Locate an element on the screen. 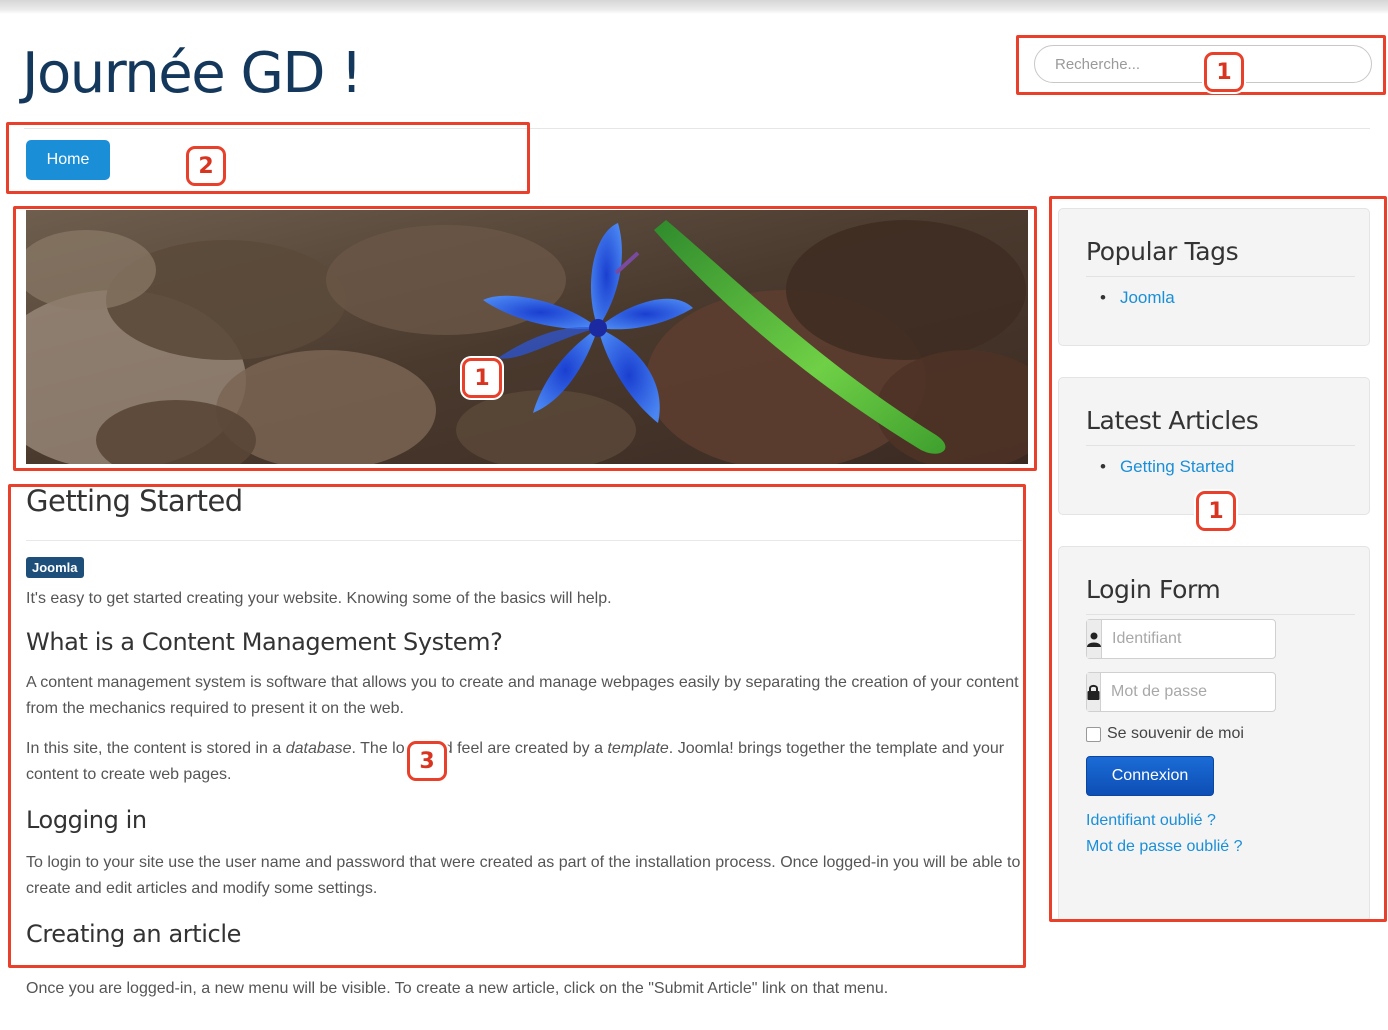 This screenshot has height=1030, width=1388. password-input is located at coordinates (1209, 692).